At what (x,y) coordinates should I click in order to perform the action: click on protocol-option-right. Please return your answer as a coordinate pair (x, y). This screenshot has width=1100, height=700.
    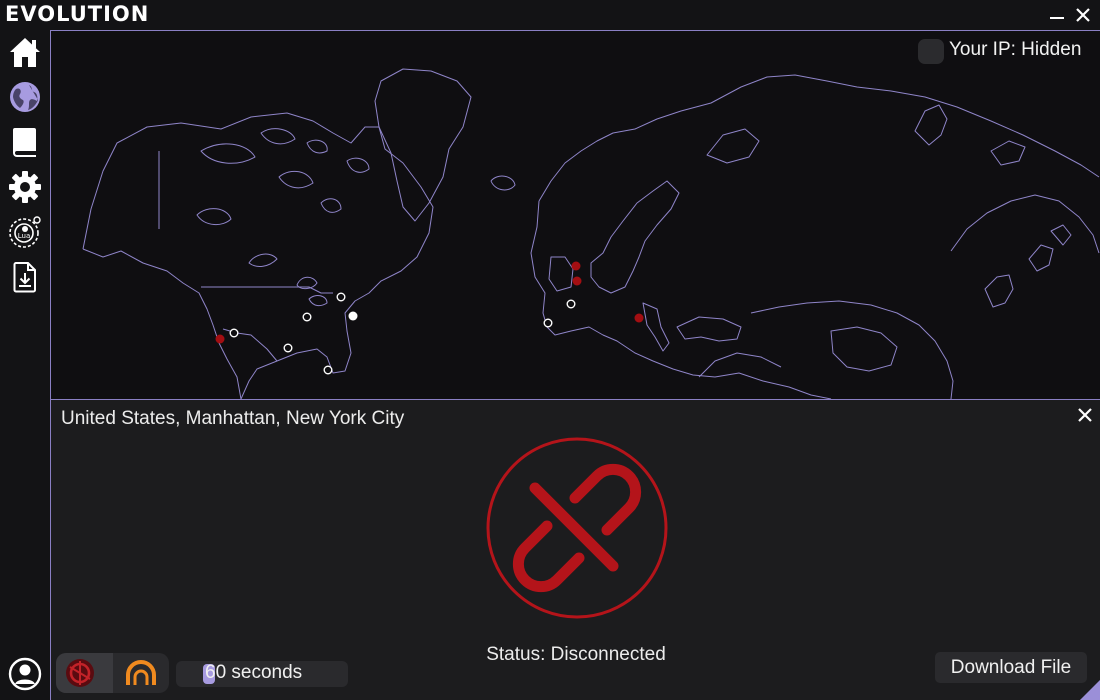
    Looking at the image, I should click on (141, 673).